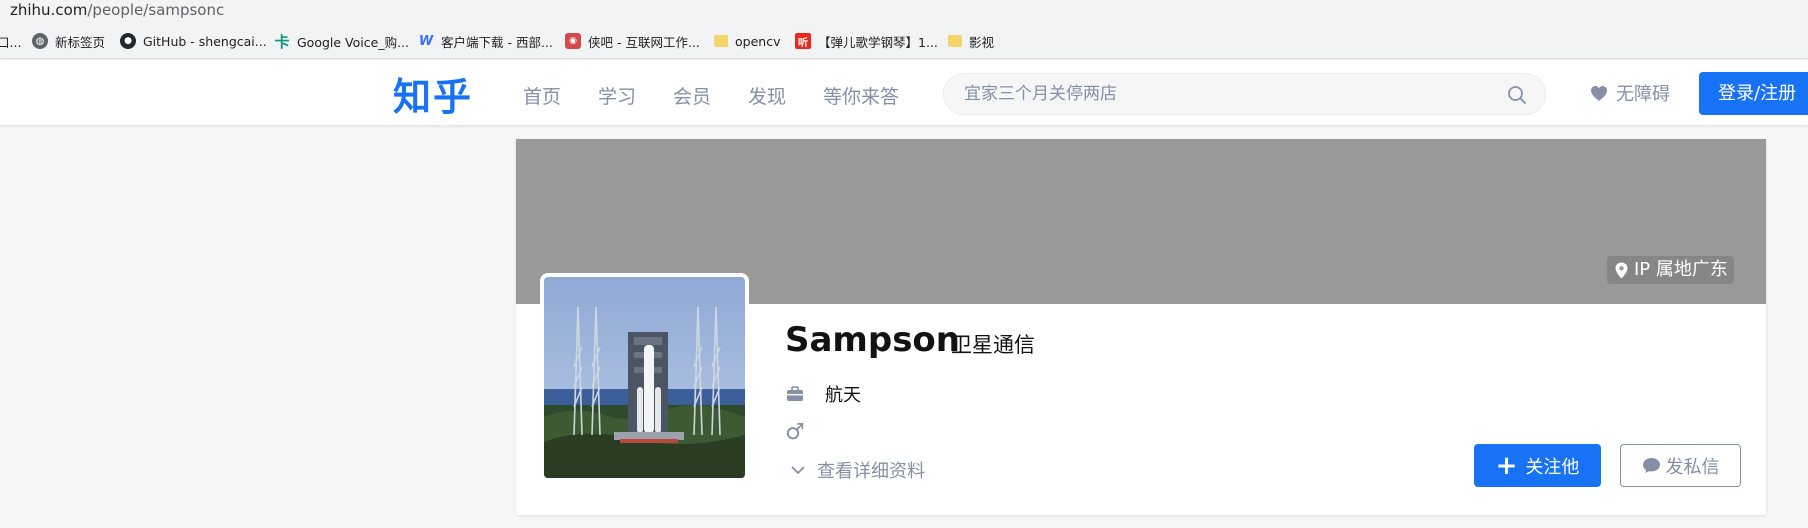  Describe the element at coordinates (823, 394) in the screenshot. I see `industry-row: 航天` at that location.